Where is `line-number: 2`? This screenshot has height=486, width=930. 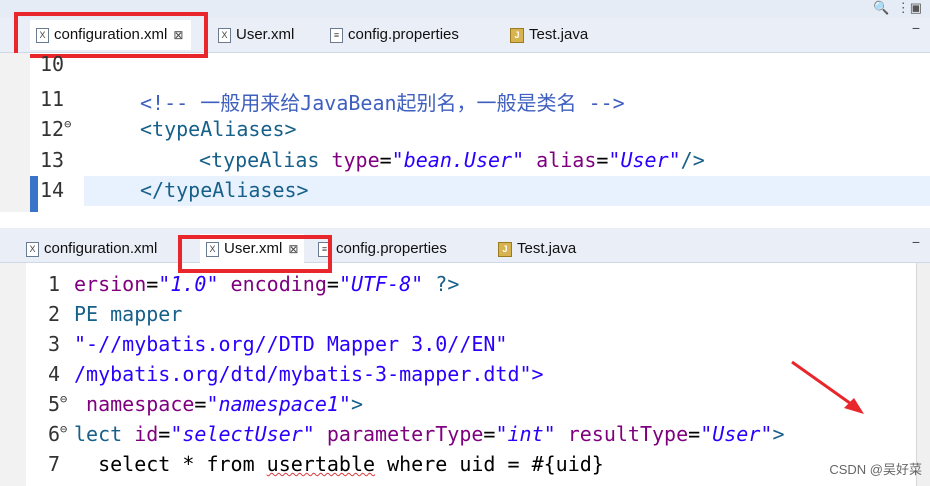 line-number: 2 is located at coordinates (54, 314).